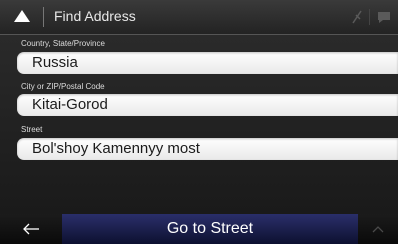 Image resolution: width=398 pixels, height=244 pixels. What do you see at coordinates (63, 86) in the screenshot?
I see `city-label: City or ZIP/Postal Code` at bounding box center [63, 86].